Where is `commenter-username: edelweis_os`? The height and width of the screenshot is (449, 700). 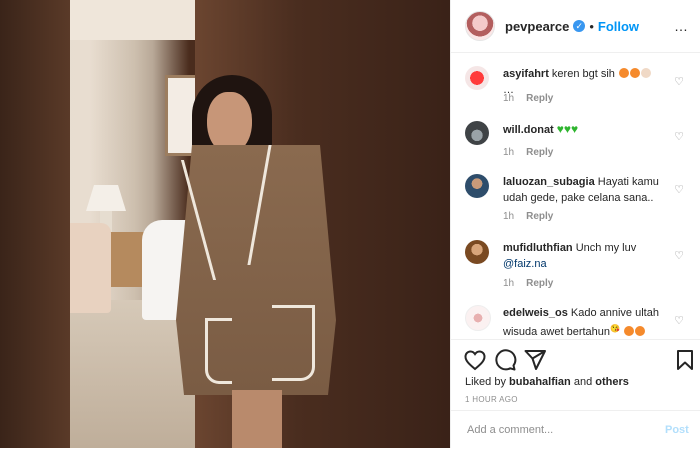
commenter-username: edelweis_os is located at coordinates (535, 313).